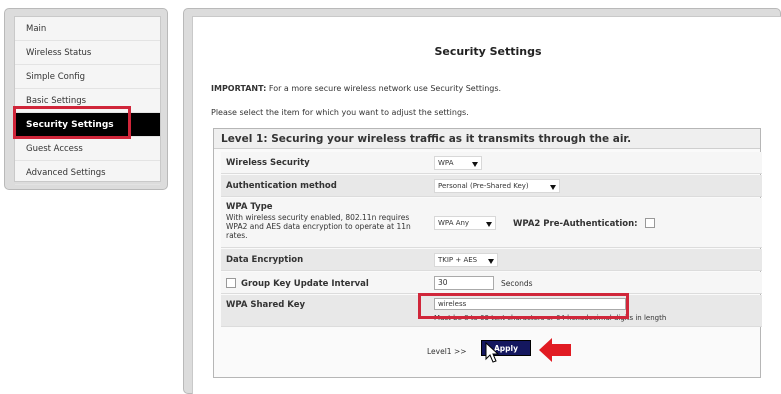 This screenshot has height=394, width=781. Describe the element at coordinates (458, 260) in the screenshot. I see `data-encryption-value: TKIP + AES` at that location.